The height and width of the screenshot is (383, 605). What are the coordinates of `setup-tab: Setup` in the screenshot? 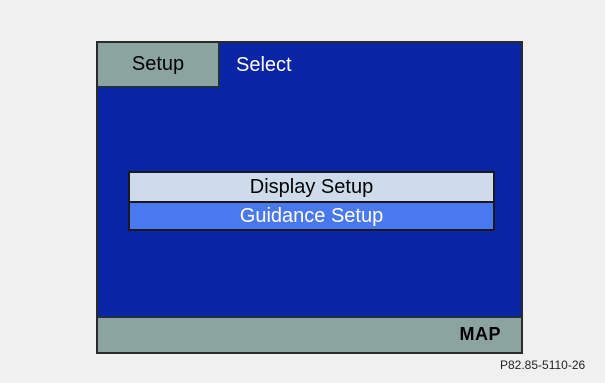 It's located at (159, 65).